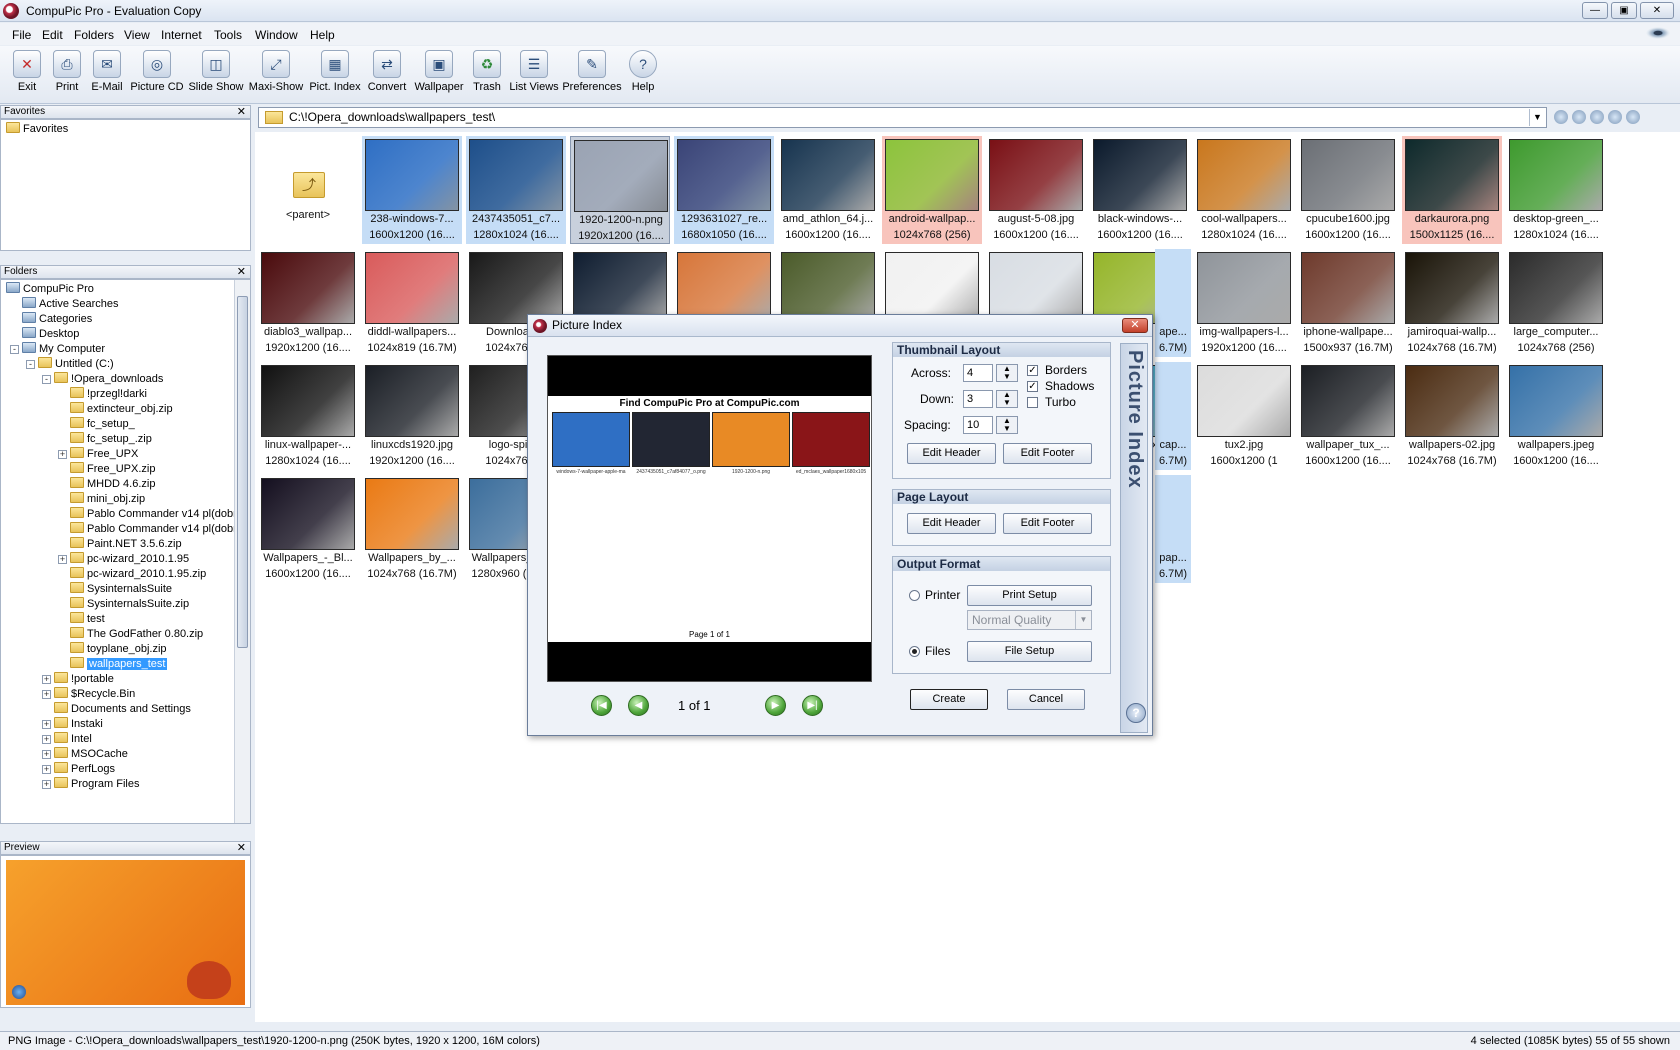  I want to click on minimize-button: —, so click(1595, 10).